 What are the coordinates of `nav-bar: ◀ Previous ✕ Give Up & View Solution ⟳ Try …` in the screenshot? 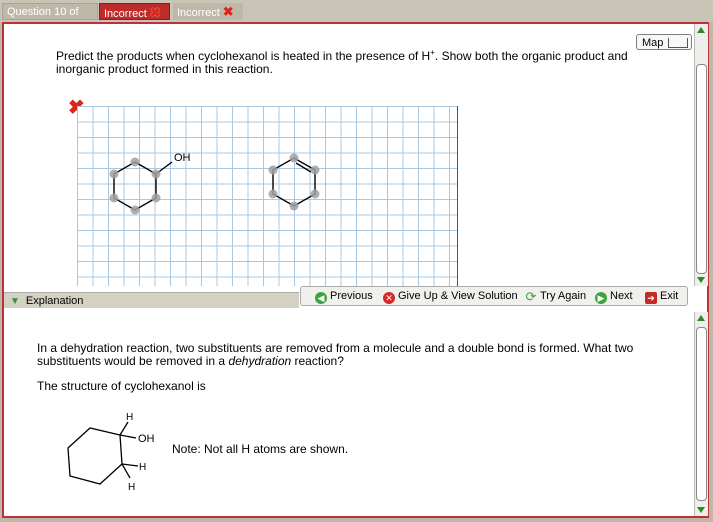 It's located at (494, 296).